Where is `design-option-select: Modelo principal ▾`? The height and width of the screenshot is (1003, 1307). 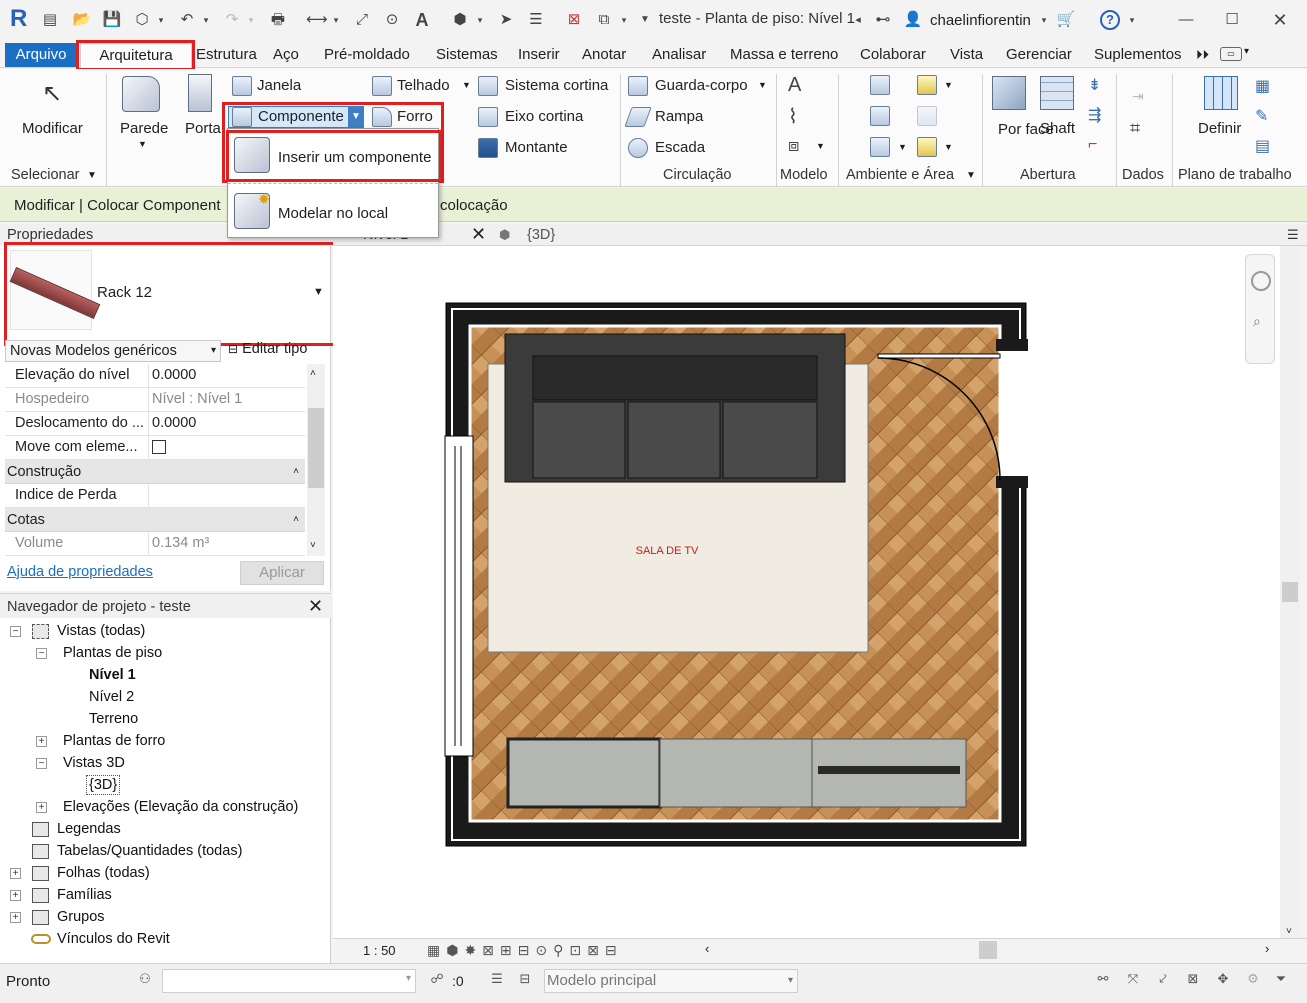
design-option-select: Modelo principal ▾ is located at coordinates (671, 981).